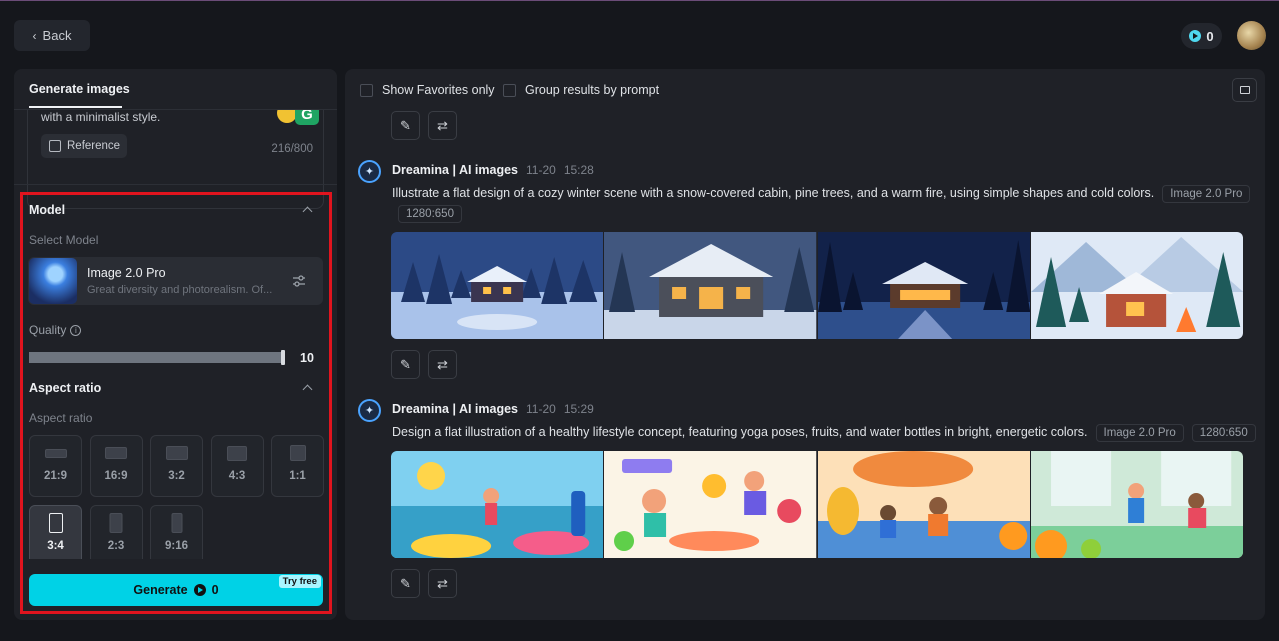 The image size is (1279, 641). What do you see at coordinates (176, 590) in the screenshot?
I see `generate-button: Generate 0 Try free` at bounding box center [176, 590].